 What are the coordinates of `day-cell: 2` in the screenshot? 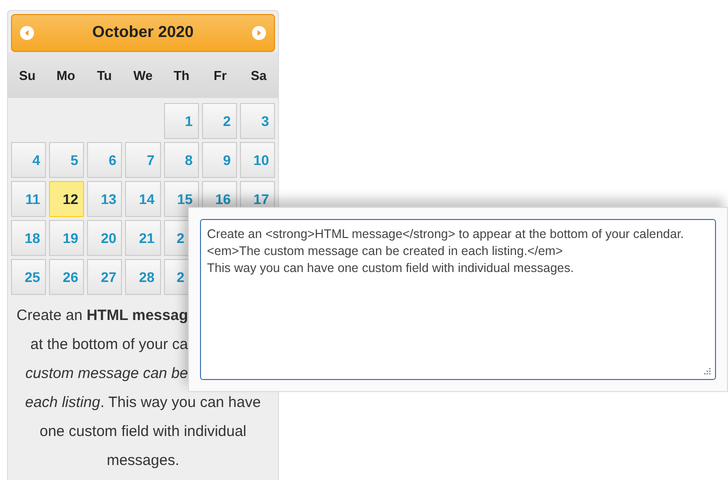 It's located at (219, 121).